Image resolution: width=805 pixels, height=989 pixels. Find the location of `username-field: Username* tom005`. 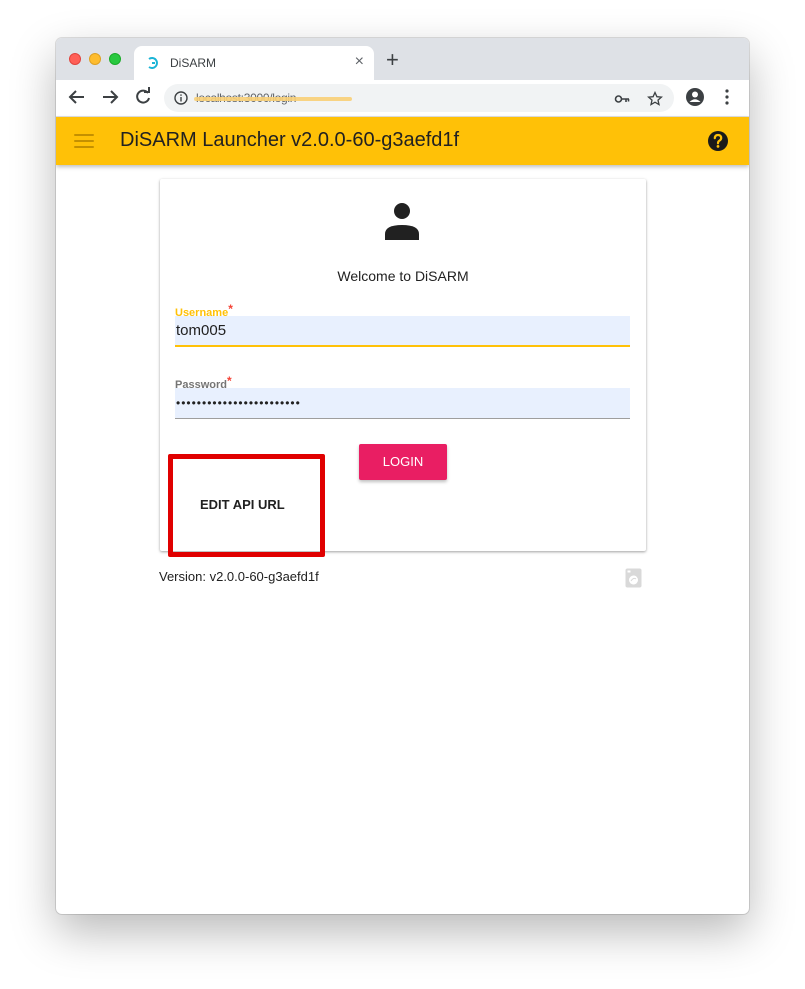

username-field: Username* tom005 is located at coordinates (402, 324).